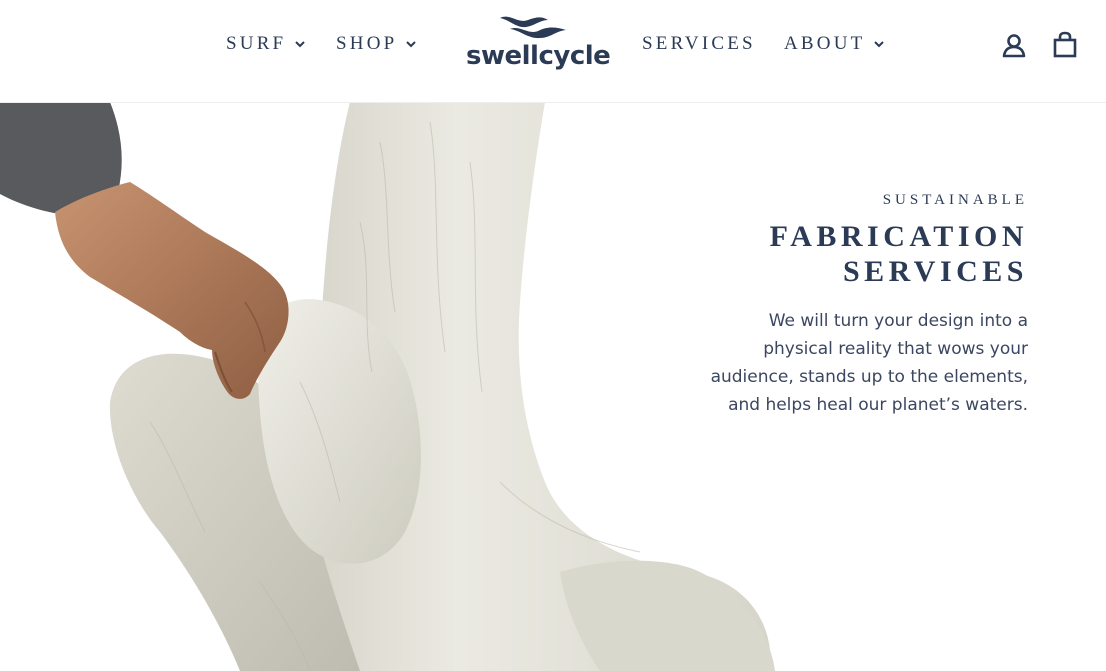 The width and height of the screenshot is (1106, 671). I want to click on nav-about-label: ABOUT, so click(825, 43).